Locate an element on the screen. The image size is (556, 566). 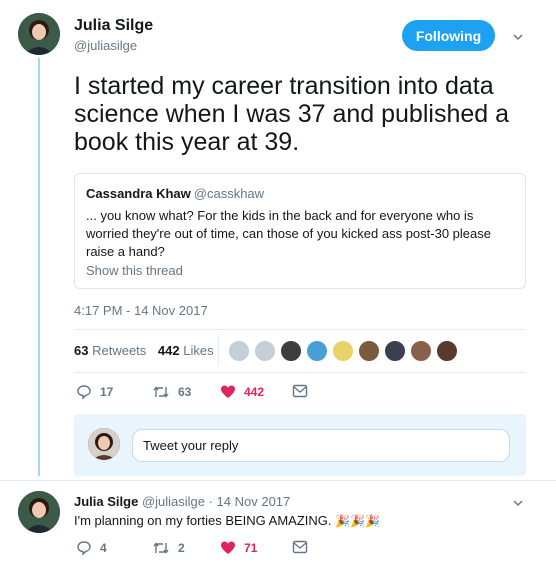
engagement-stats: 63 Retweets 442 Likes is located at coordinates (144, 350).